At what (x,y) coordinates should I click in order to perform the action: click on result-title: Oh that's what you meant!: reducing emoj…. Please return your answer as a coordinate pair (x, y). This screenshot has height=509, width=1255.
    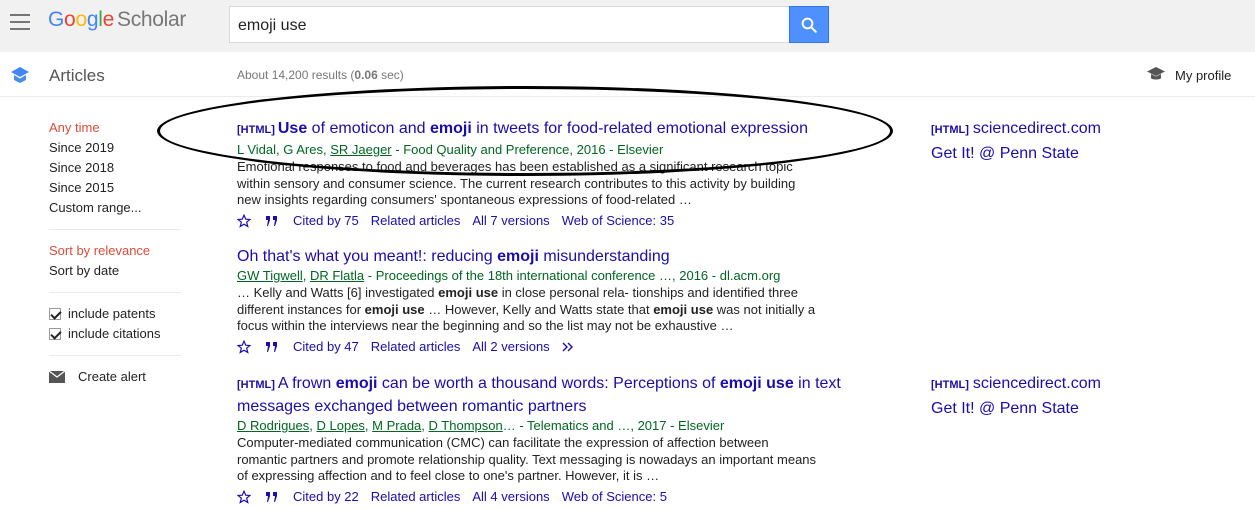
    Looking at the image, I should click on (547, 256).